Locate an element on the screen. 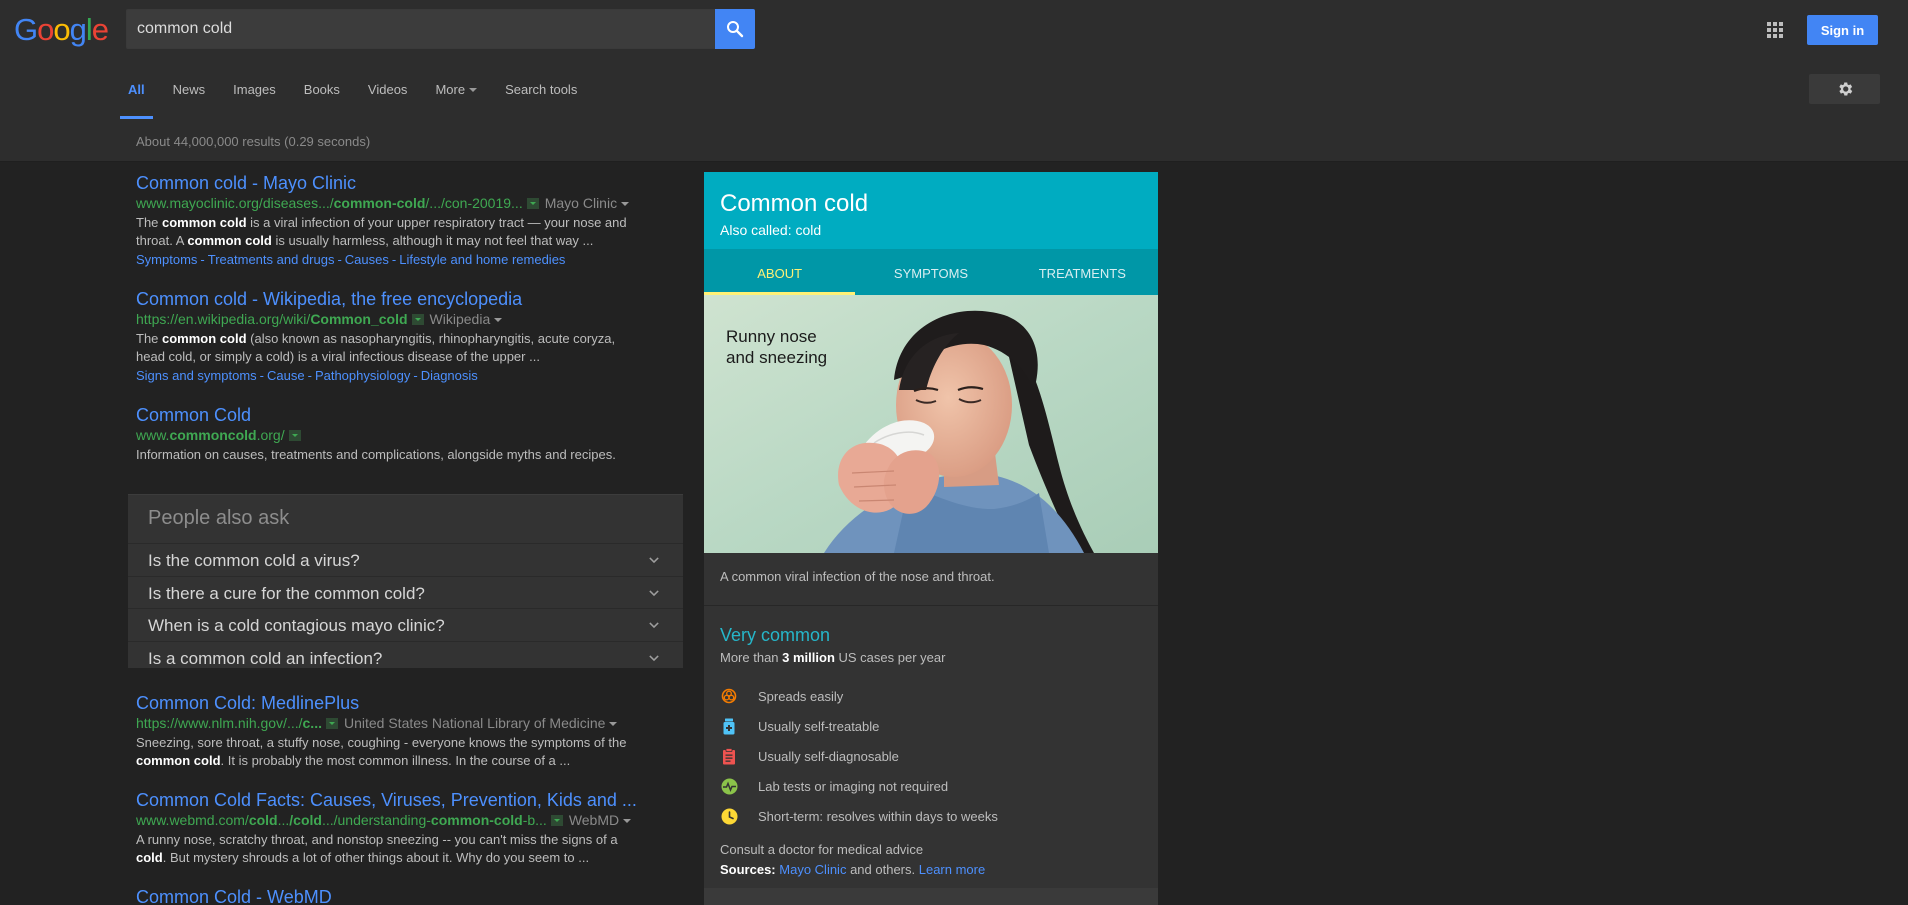 Image resolution: width=1908 pixels, height=905 pixels. search-button is located at coordinates (735, 29).